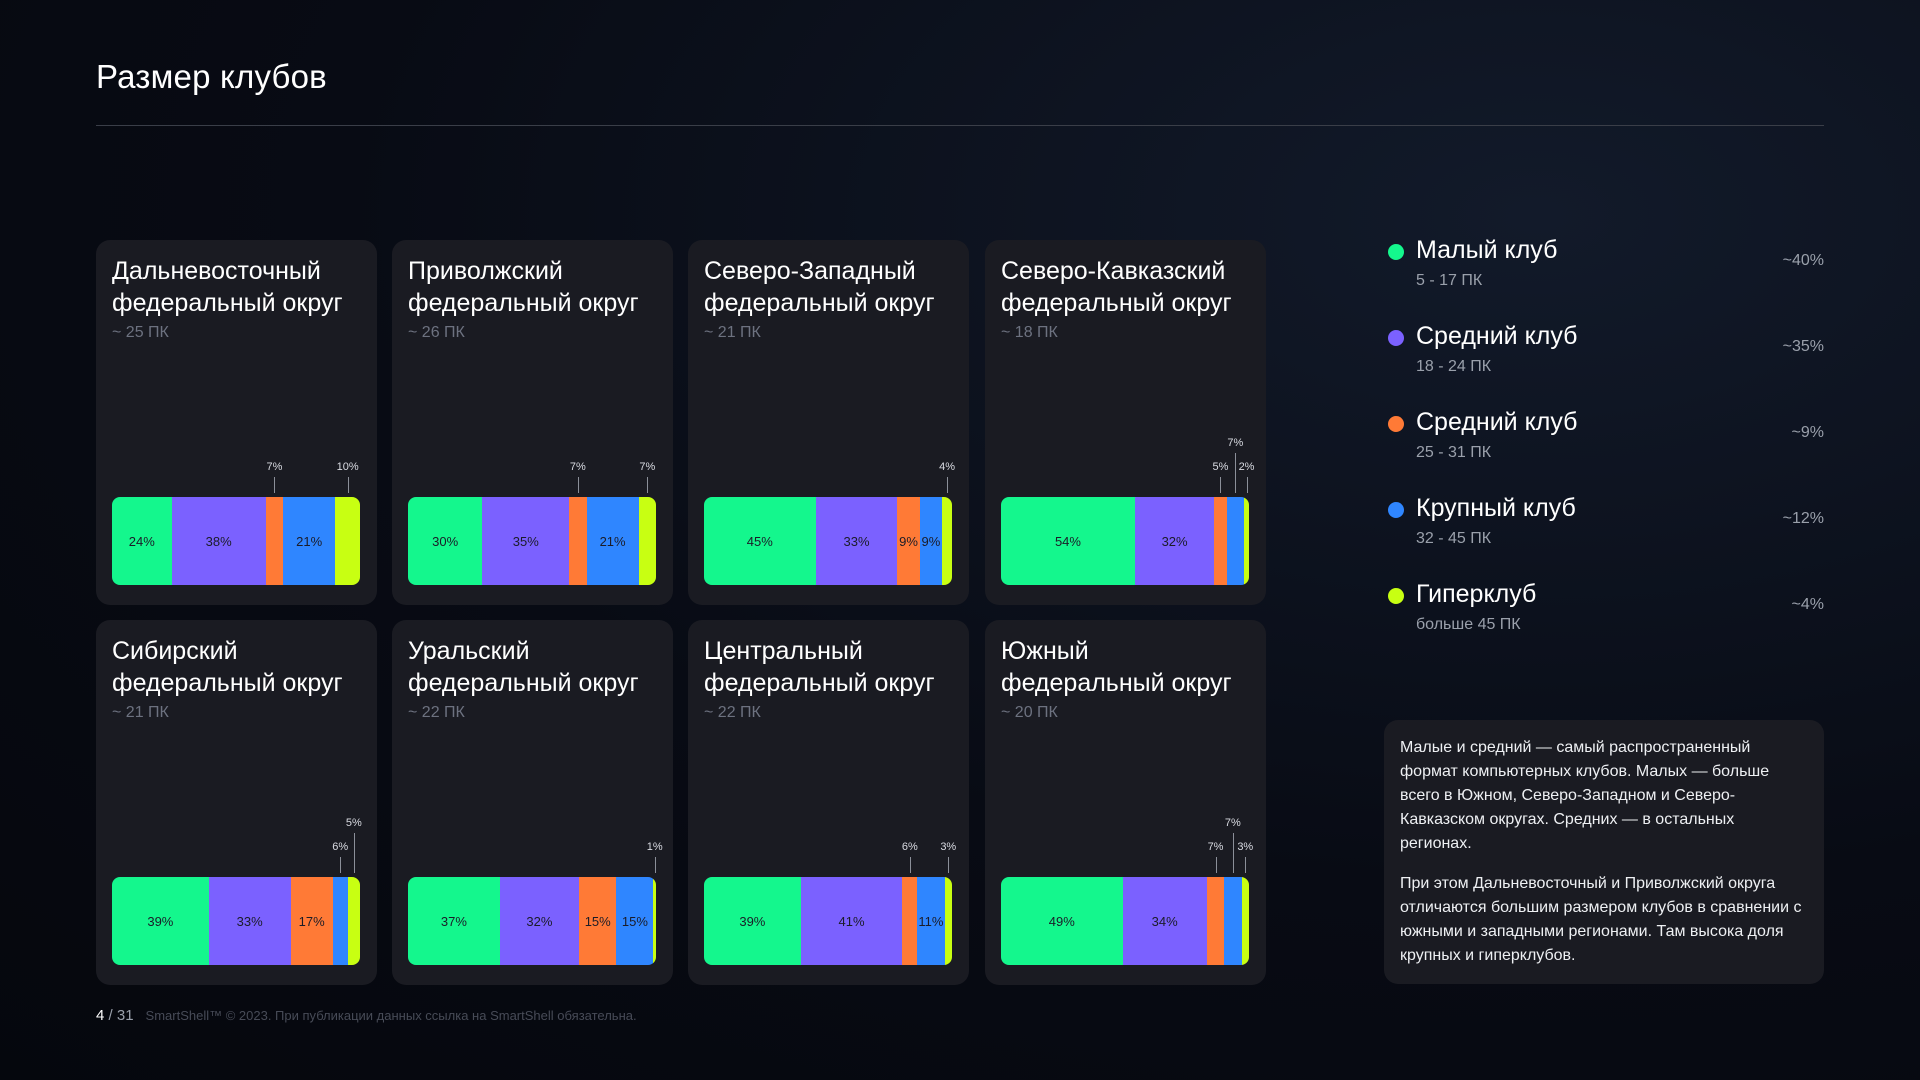 Image resolution: width=1920 pixels, height=1080 pixels. Describe the element at coordinates (526, 541) in the screenshot. I see `bar-segment-medium: 35%` at that location.